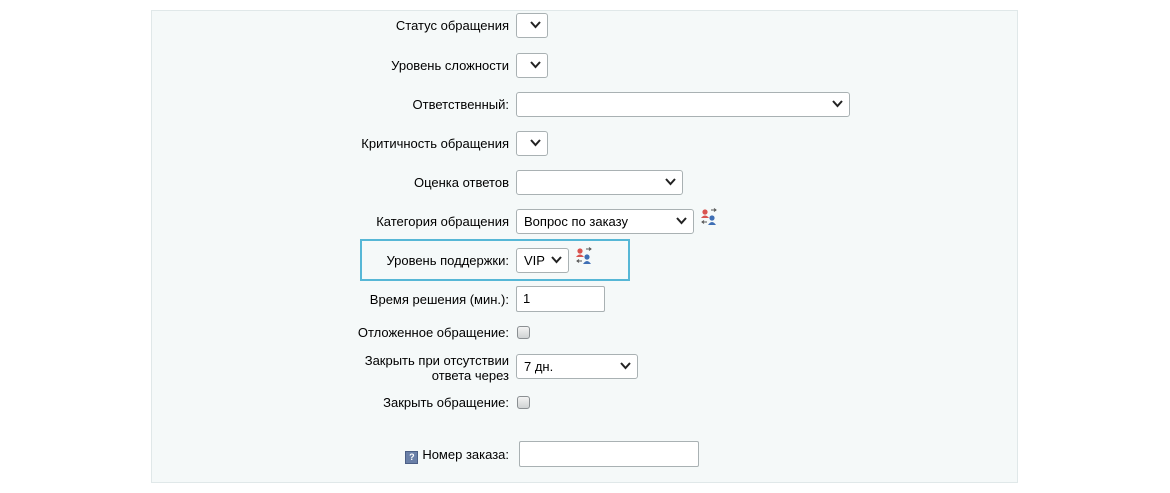  I want to click on resolve-time-input: 1, so click(560, 299).